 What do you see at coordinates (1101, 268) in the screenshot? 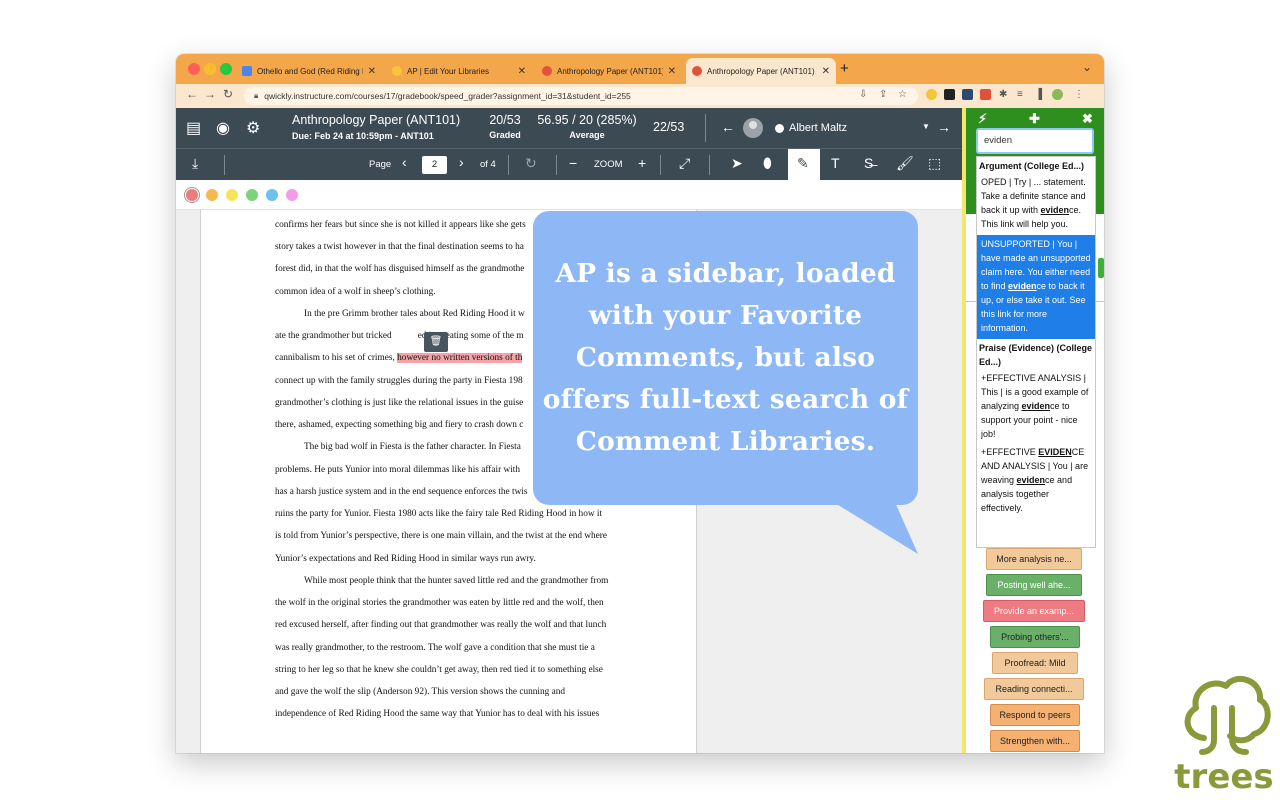
I see `sidebar-tab` at bounding box center [1101, 268].